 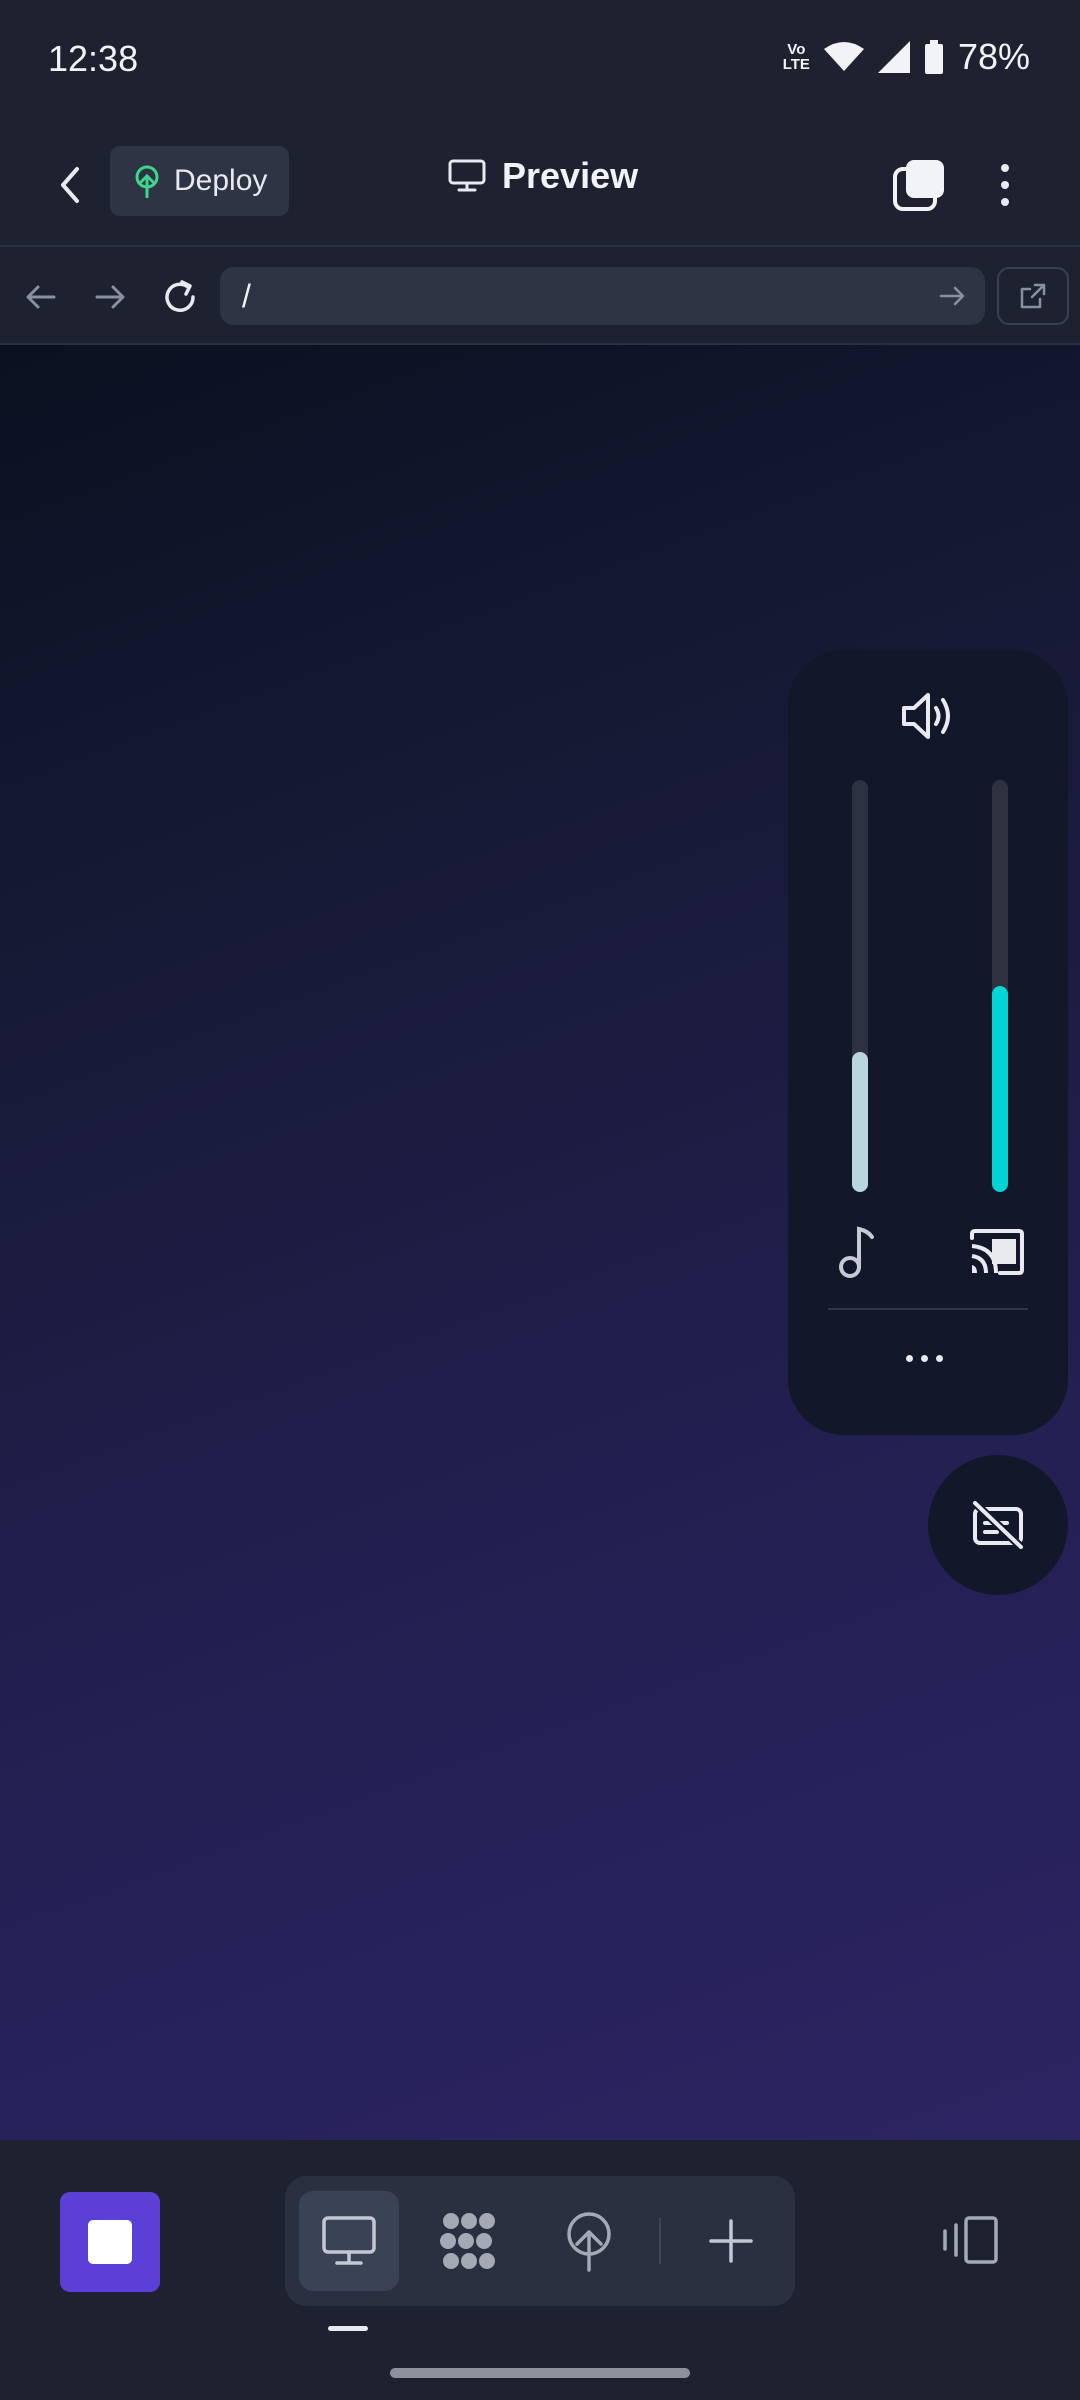 I want to click on plus-icon, so click(x=731, y=2241).